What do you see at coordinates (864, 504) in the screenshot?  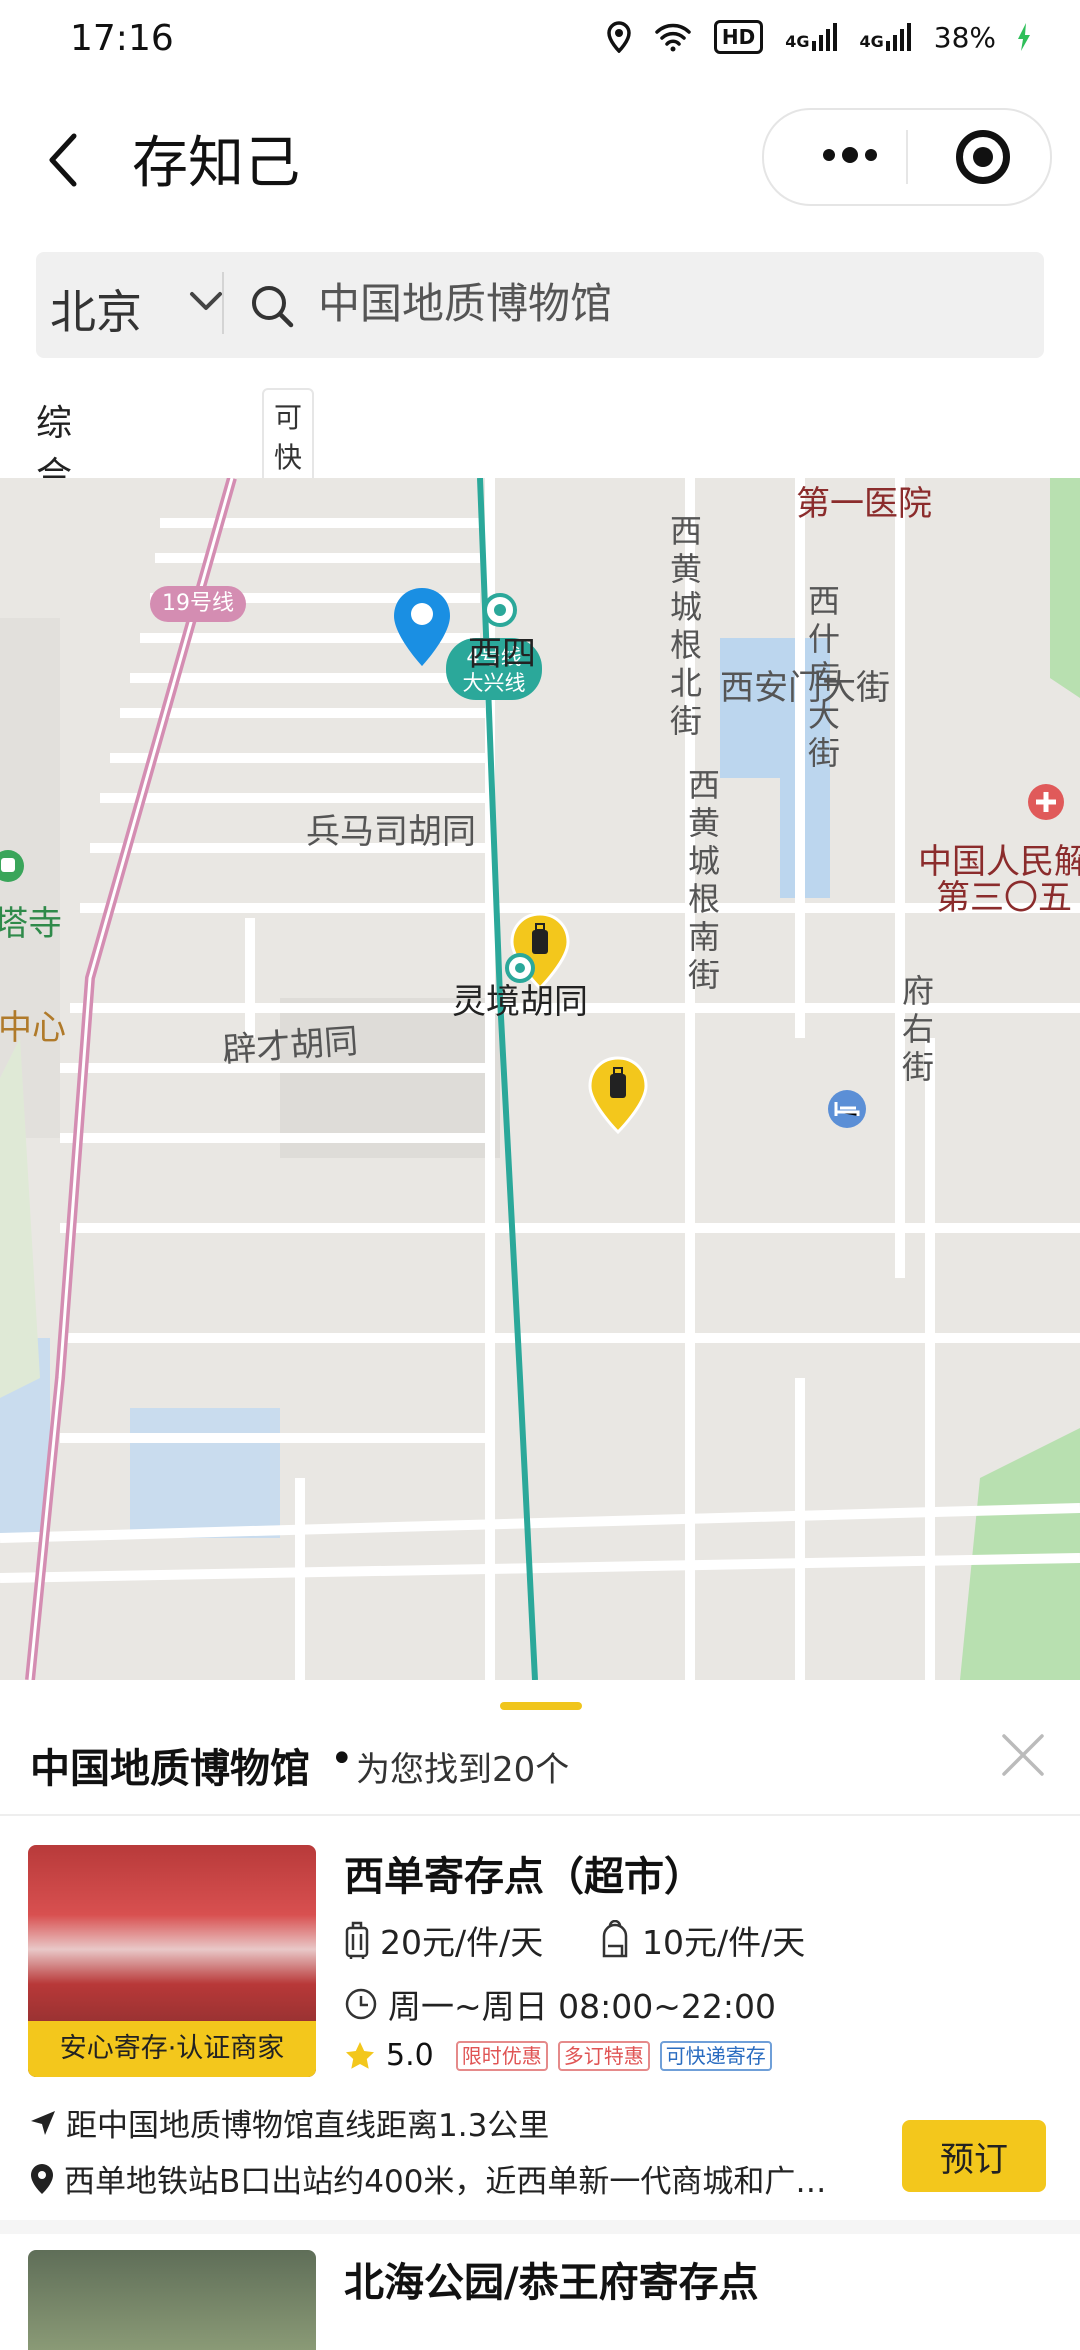 I see `map-label-hospital: 第一医院` at bounding box center [864, 504].